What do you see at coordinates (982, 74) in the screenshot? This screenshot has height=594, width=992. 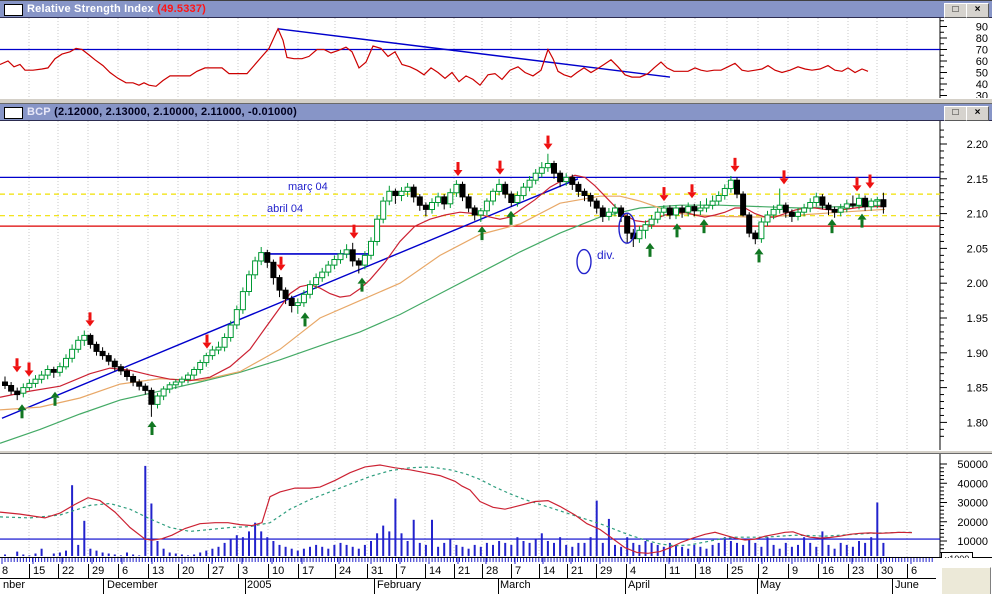 I see `svg-text: 50` at bounding box center [982, 74].